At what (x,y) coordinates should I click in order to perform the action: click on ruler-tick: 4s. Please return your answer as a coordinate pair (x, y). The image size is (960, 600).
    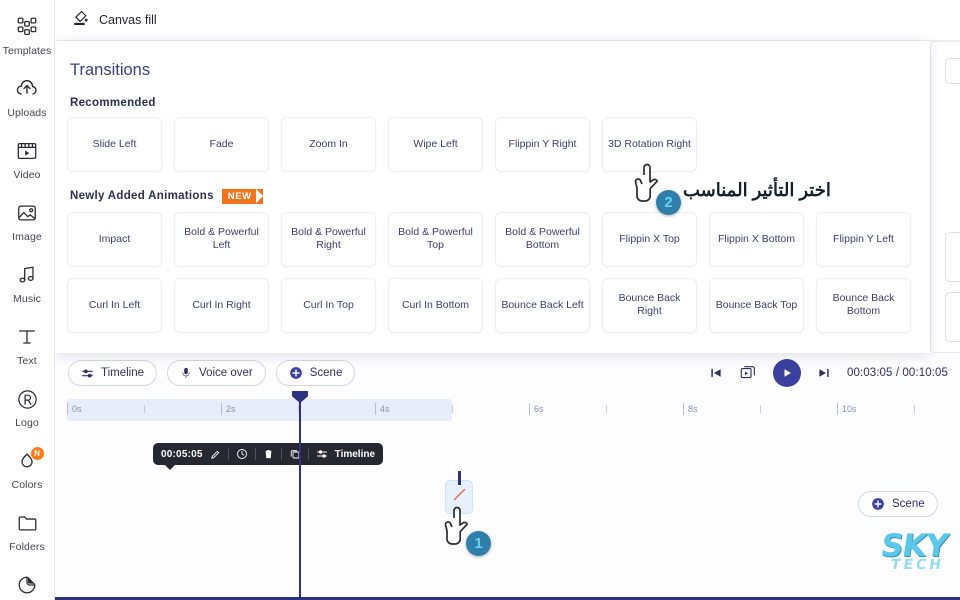
    Looking at the image, I should click on (382, 409).